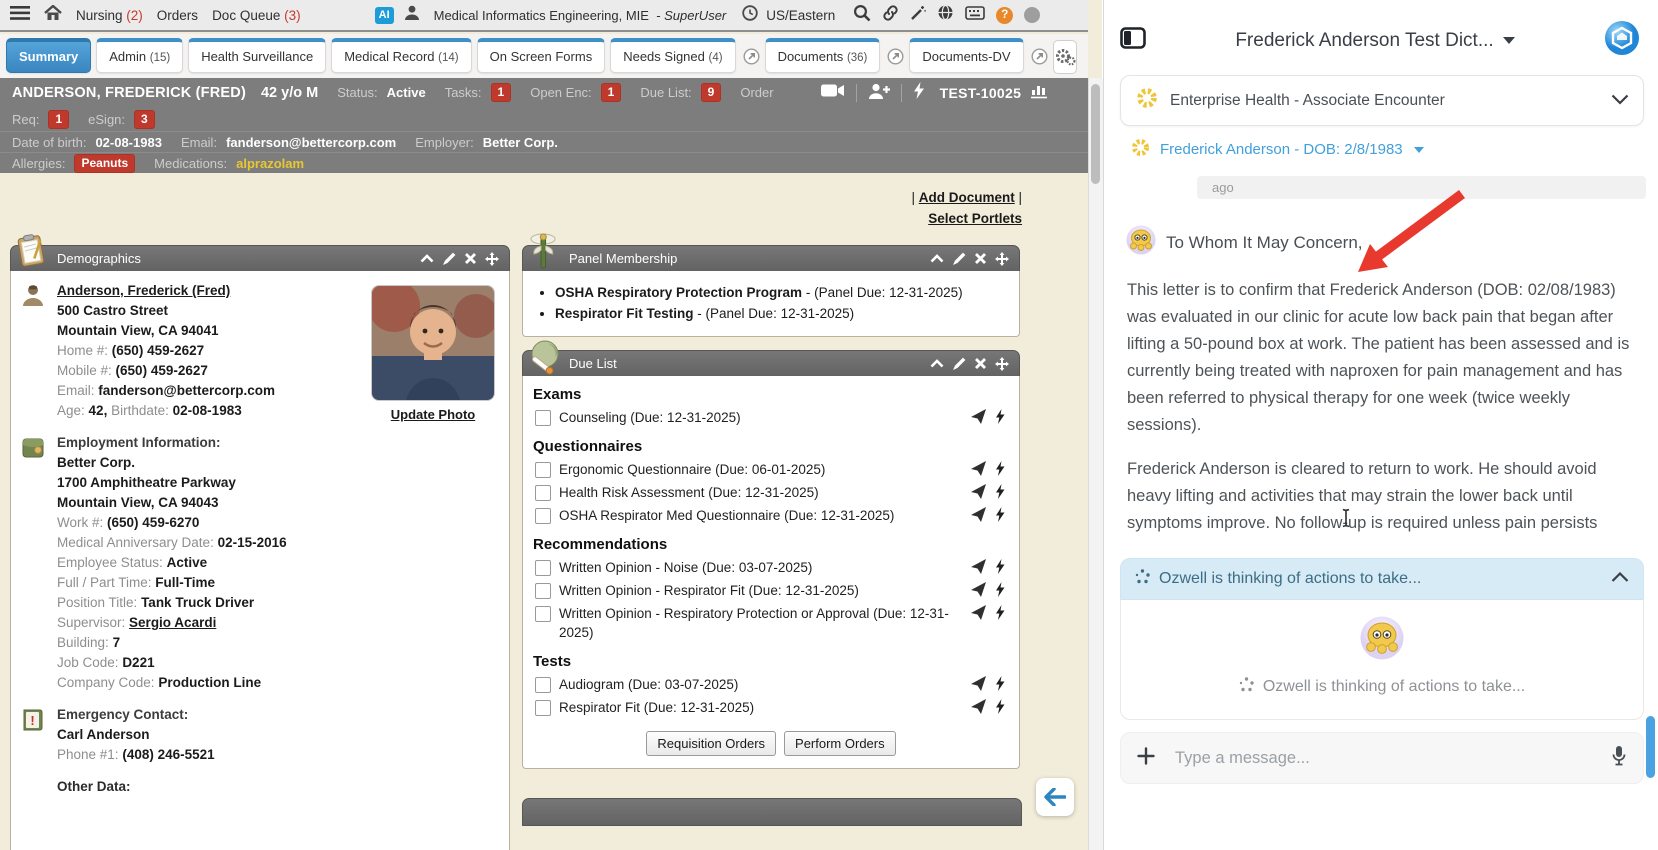 The height and width of the screenshot is (850, 1658). What do you see at coordinates (172, 622) in the screenshot?
I see `supervisor-link: Sergio Acardi` at bounding box center [172, 622].